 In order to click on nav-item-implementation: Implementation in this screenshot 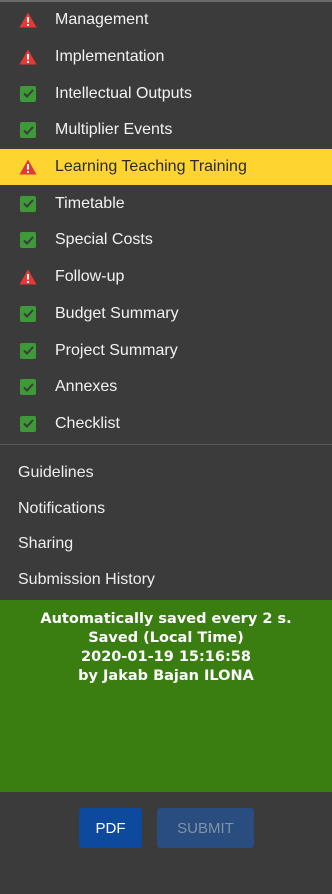, I will do `click(166, 57)`.